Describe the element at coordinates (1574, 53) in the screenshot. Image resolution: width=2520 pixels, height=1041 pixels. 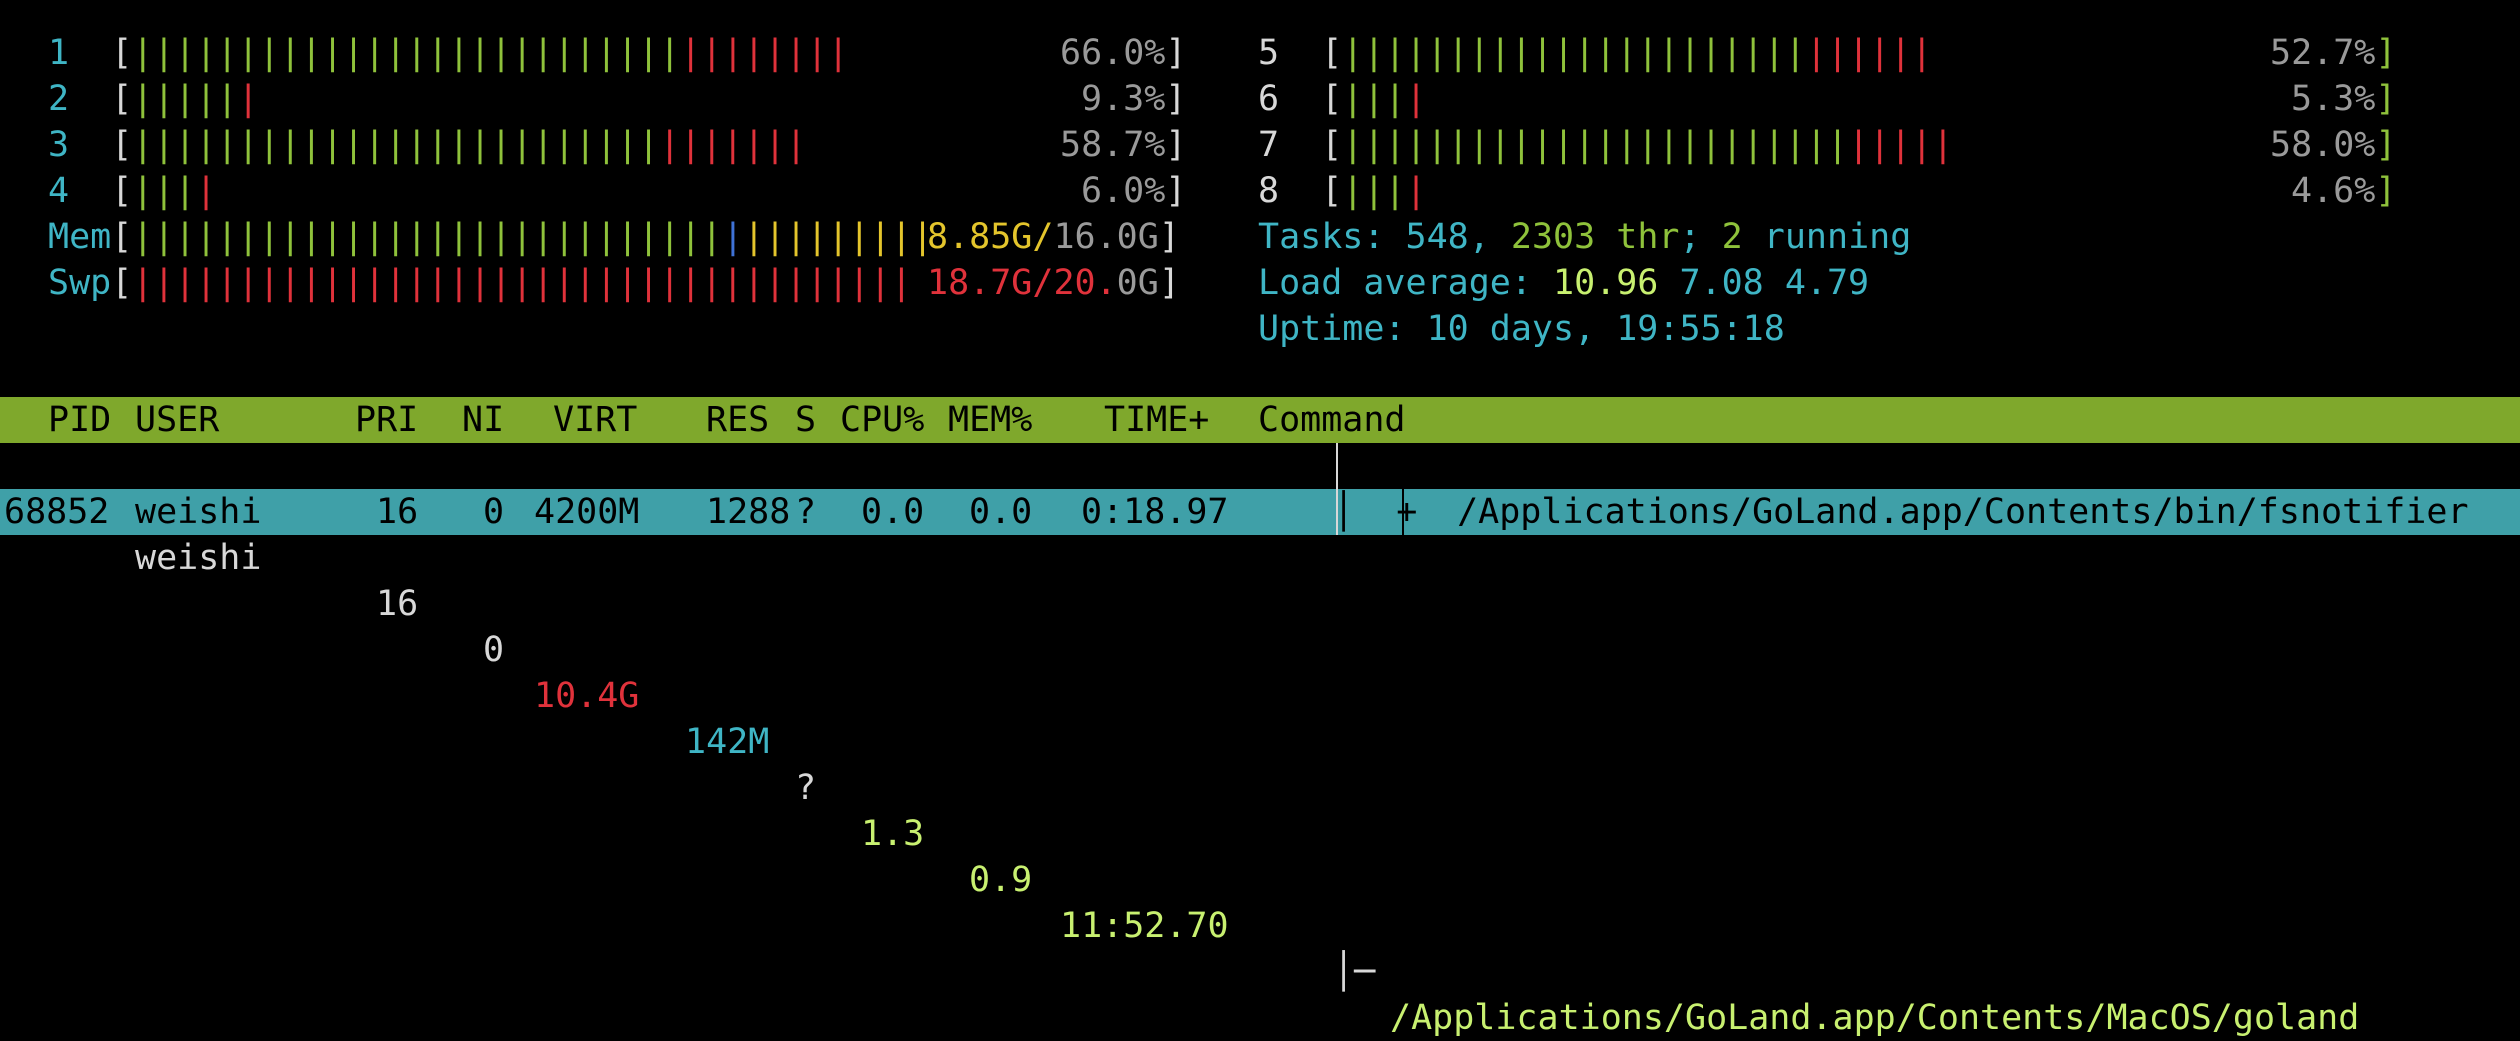
I see `cpu-bar-green: ||||||||||||||||||||||` at that location.